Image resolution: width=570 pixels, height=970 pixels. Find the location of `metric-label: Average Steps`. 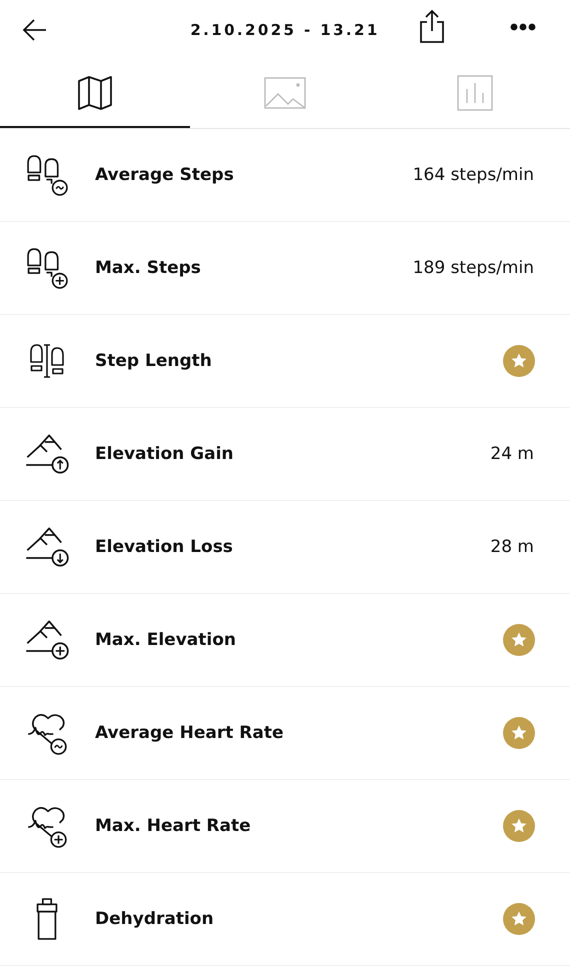

metric-label: Average Steps is located at coordinates (165, 175).